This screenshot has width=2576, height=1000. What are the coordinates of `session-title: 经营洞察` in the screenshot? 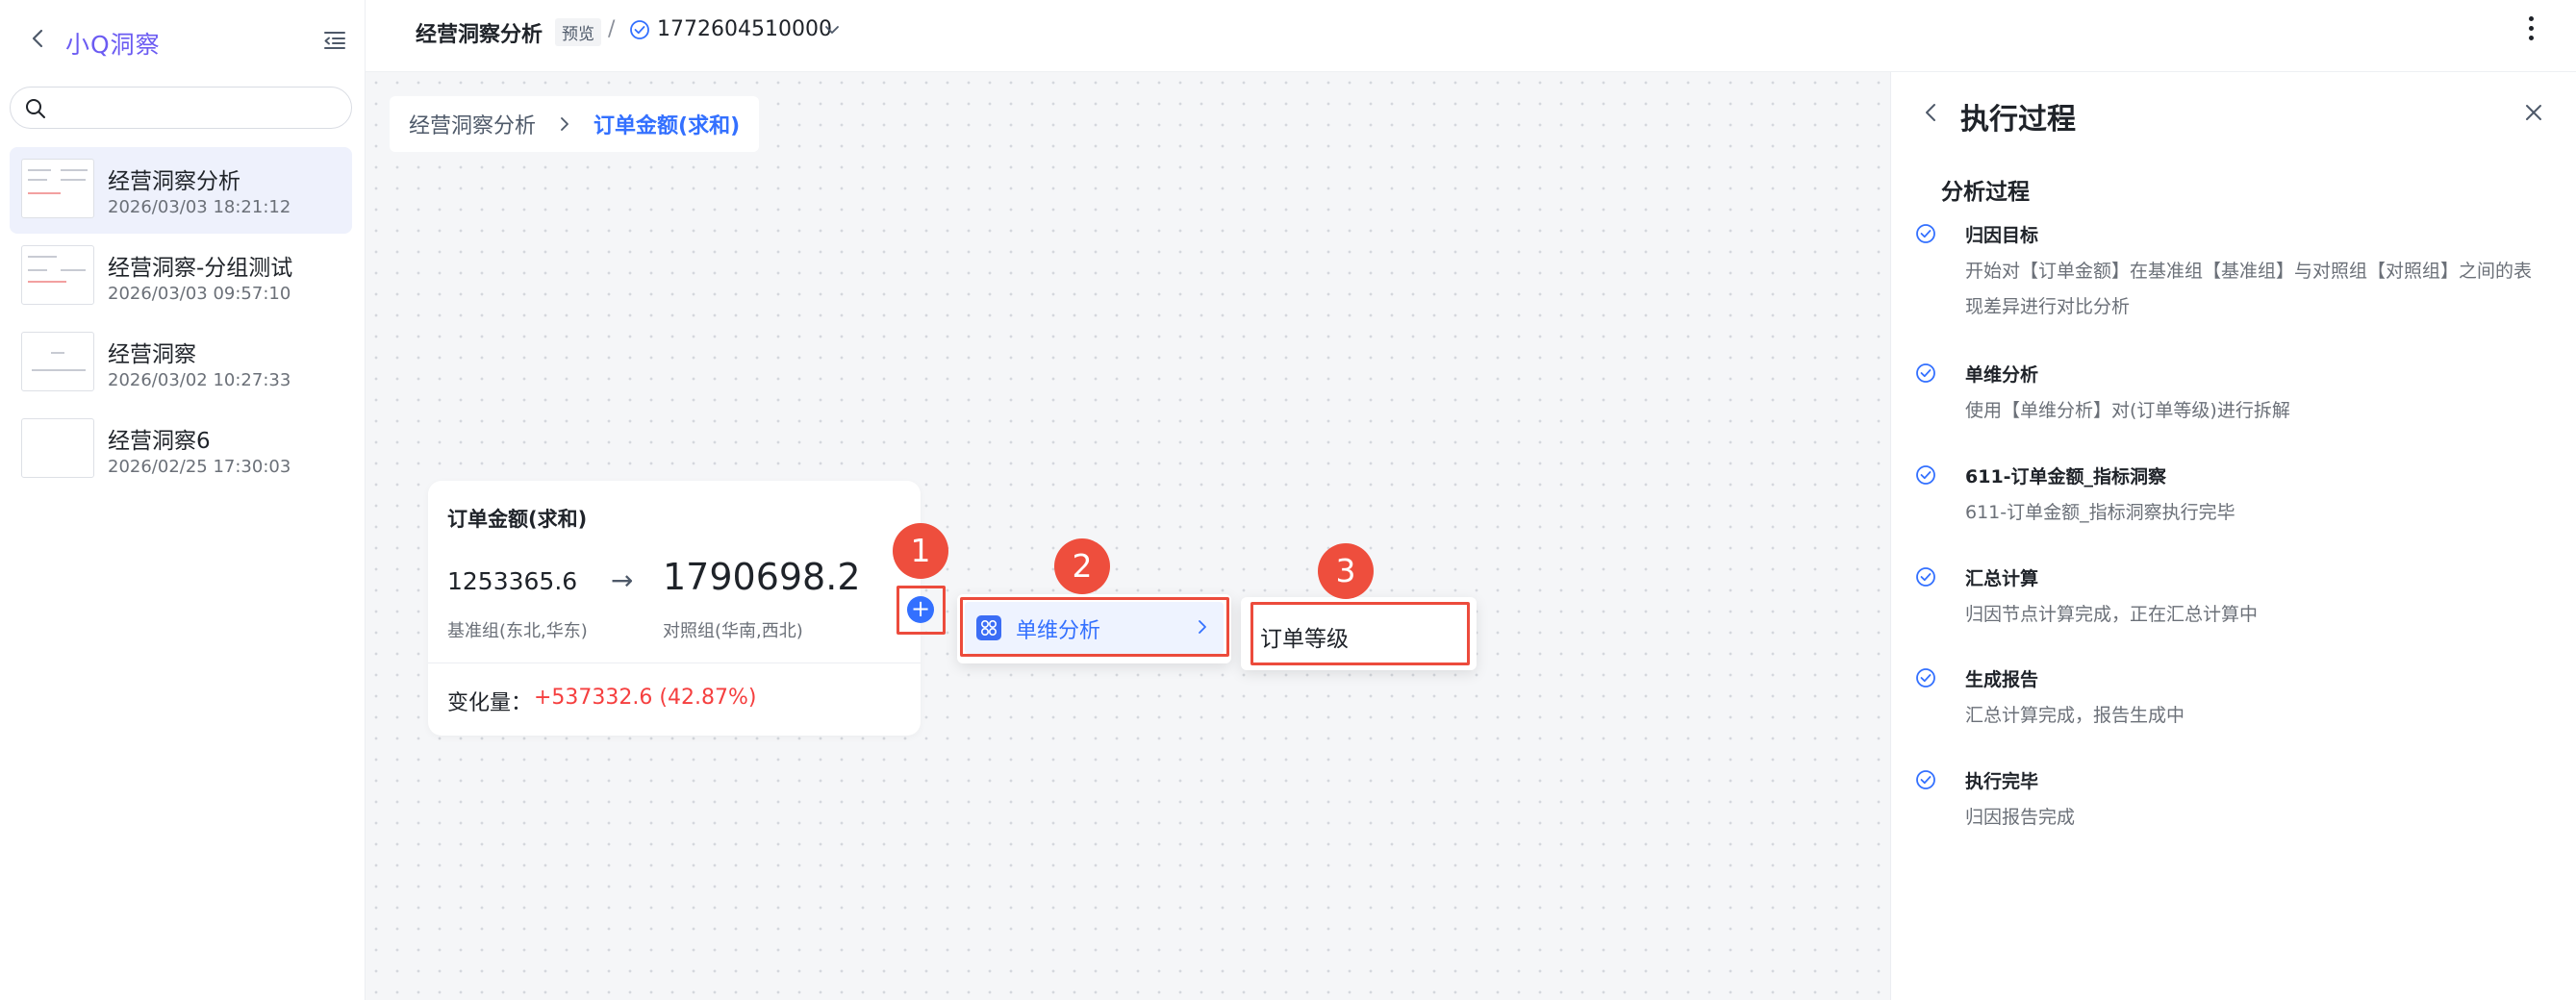 It's located at (152, 354).